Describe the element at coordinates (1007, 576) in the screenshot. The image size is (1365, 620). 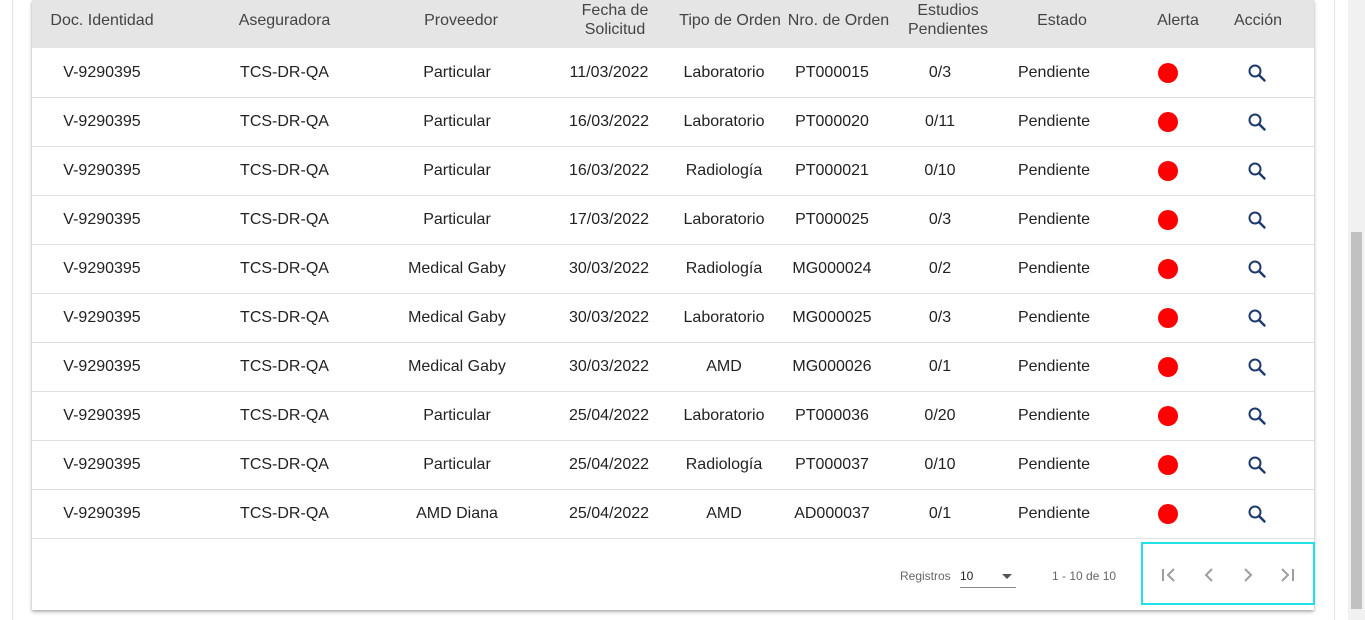
I see `dropdown-caret-icon` at that location.